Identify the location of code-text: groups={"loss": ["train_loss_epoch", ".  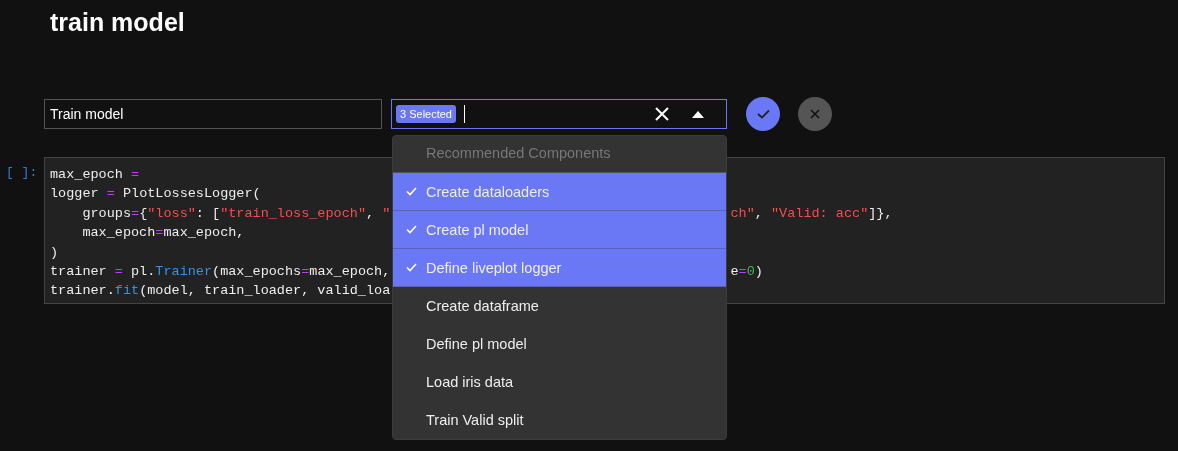
(236, 213).